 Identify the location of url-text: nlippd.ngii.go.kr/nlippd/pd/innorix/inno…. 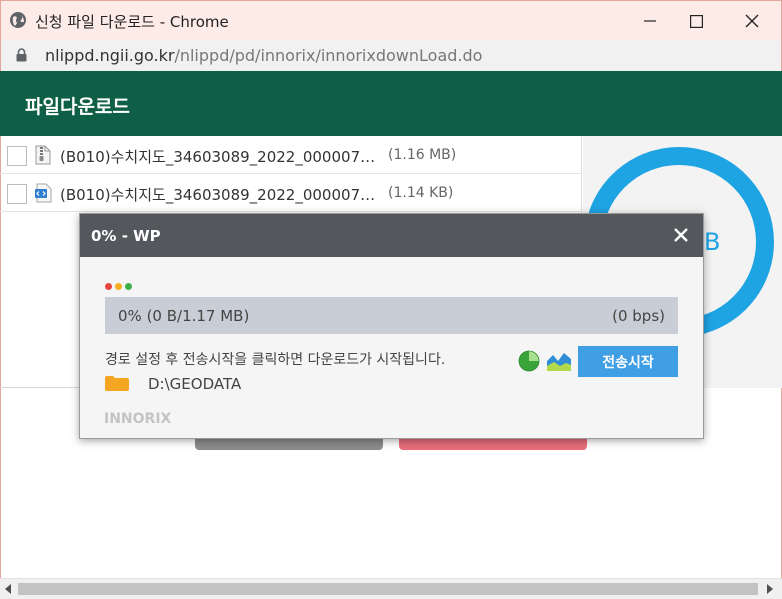
(263, 55).